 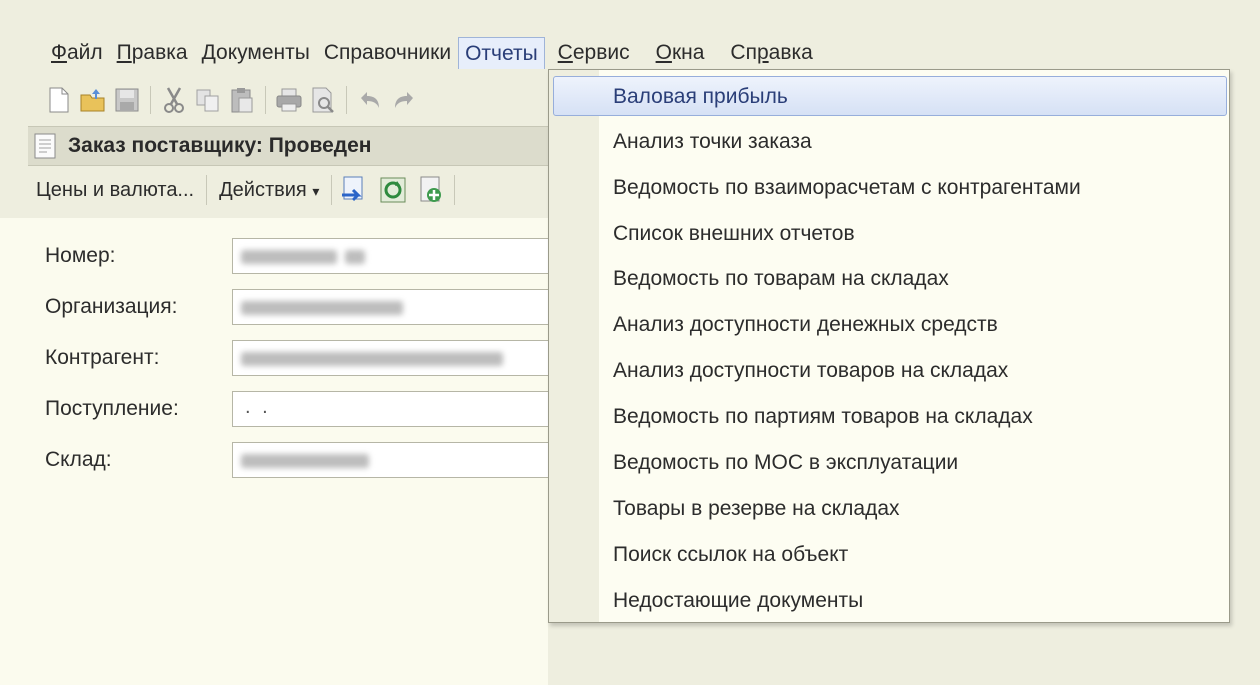 What do you see at coordinates (890, 417) in the screenshot?
I see `menu-item-goods-batches-statement: Ведомость по партиям товаров на складах` at bounding box center [890, 417].